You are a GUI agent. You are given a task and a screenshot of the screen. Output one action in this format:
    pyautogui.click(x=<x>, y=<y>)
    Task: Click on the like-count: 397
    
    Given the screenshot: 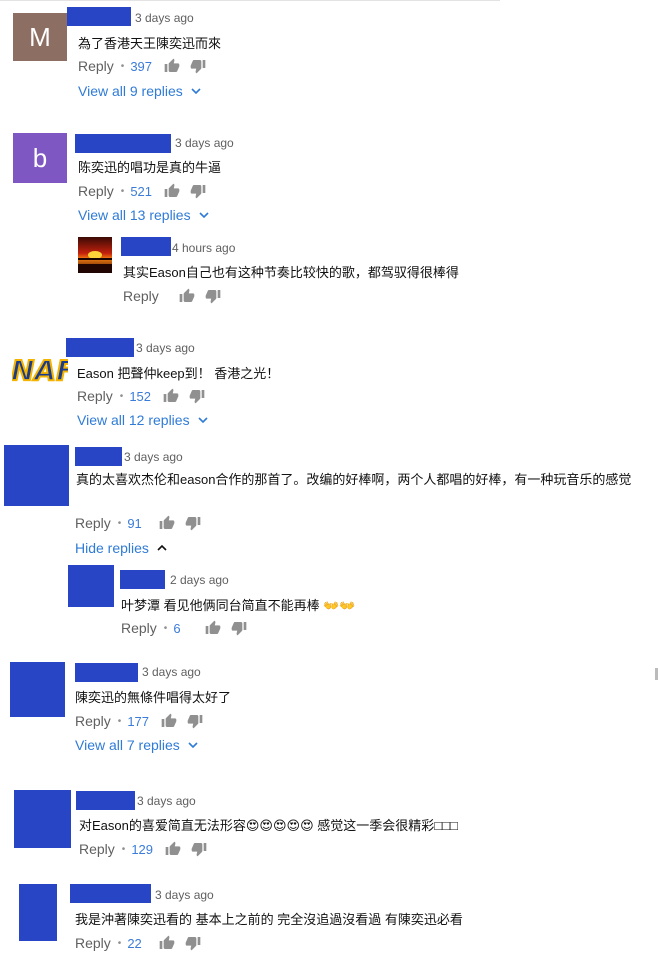 What is the action you would take?
    pyautogui.click(x=141, y=66)
    